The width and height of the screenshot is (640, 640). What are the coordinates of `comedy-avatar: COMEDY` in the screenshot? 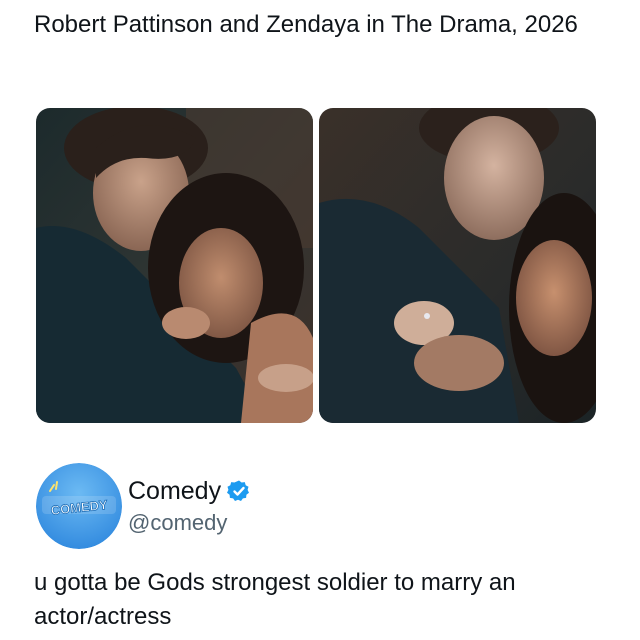 It's located at (79, 506).